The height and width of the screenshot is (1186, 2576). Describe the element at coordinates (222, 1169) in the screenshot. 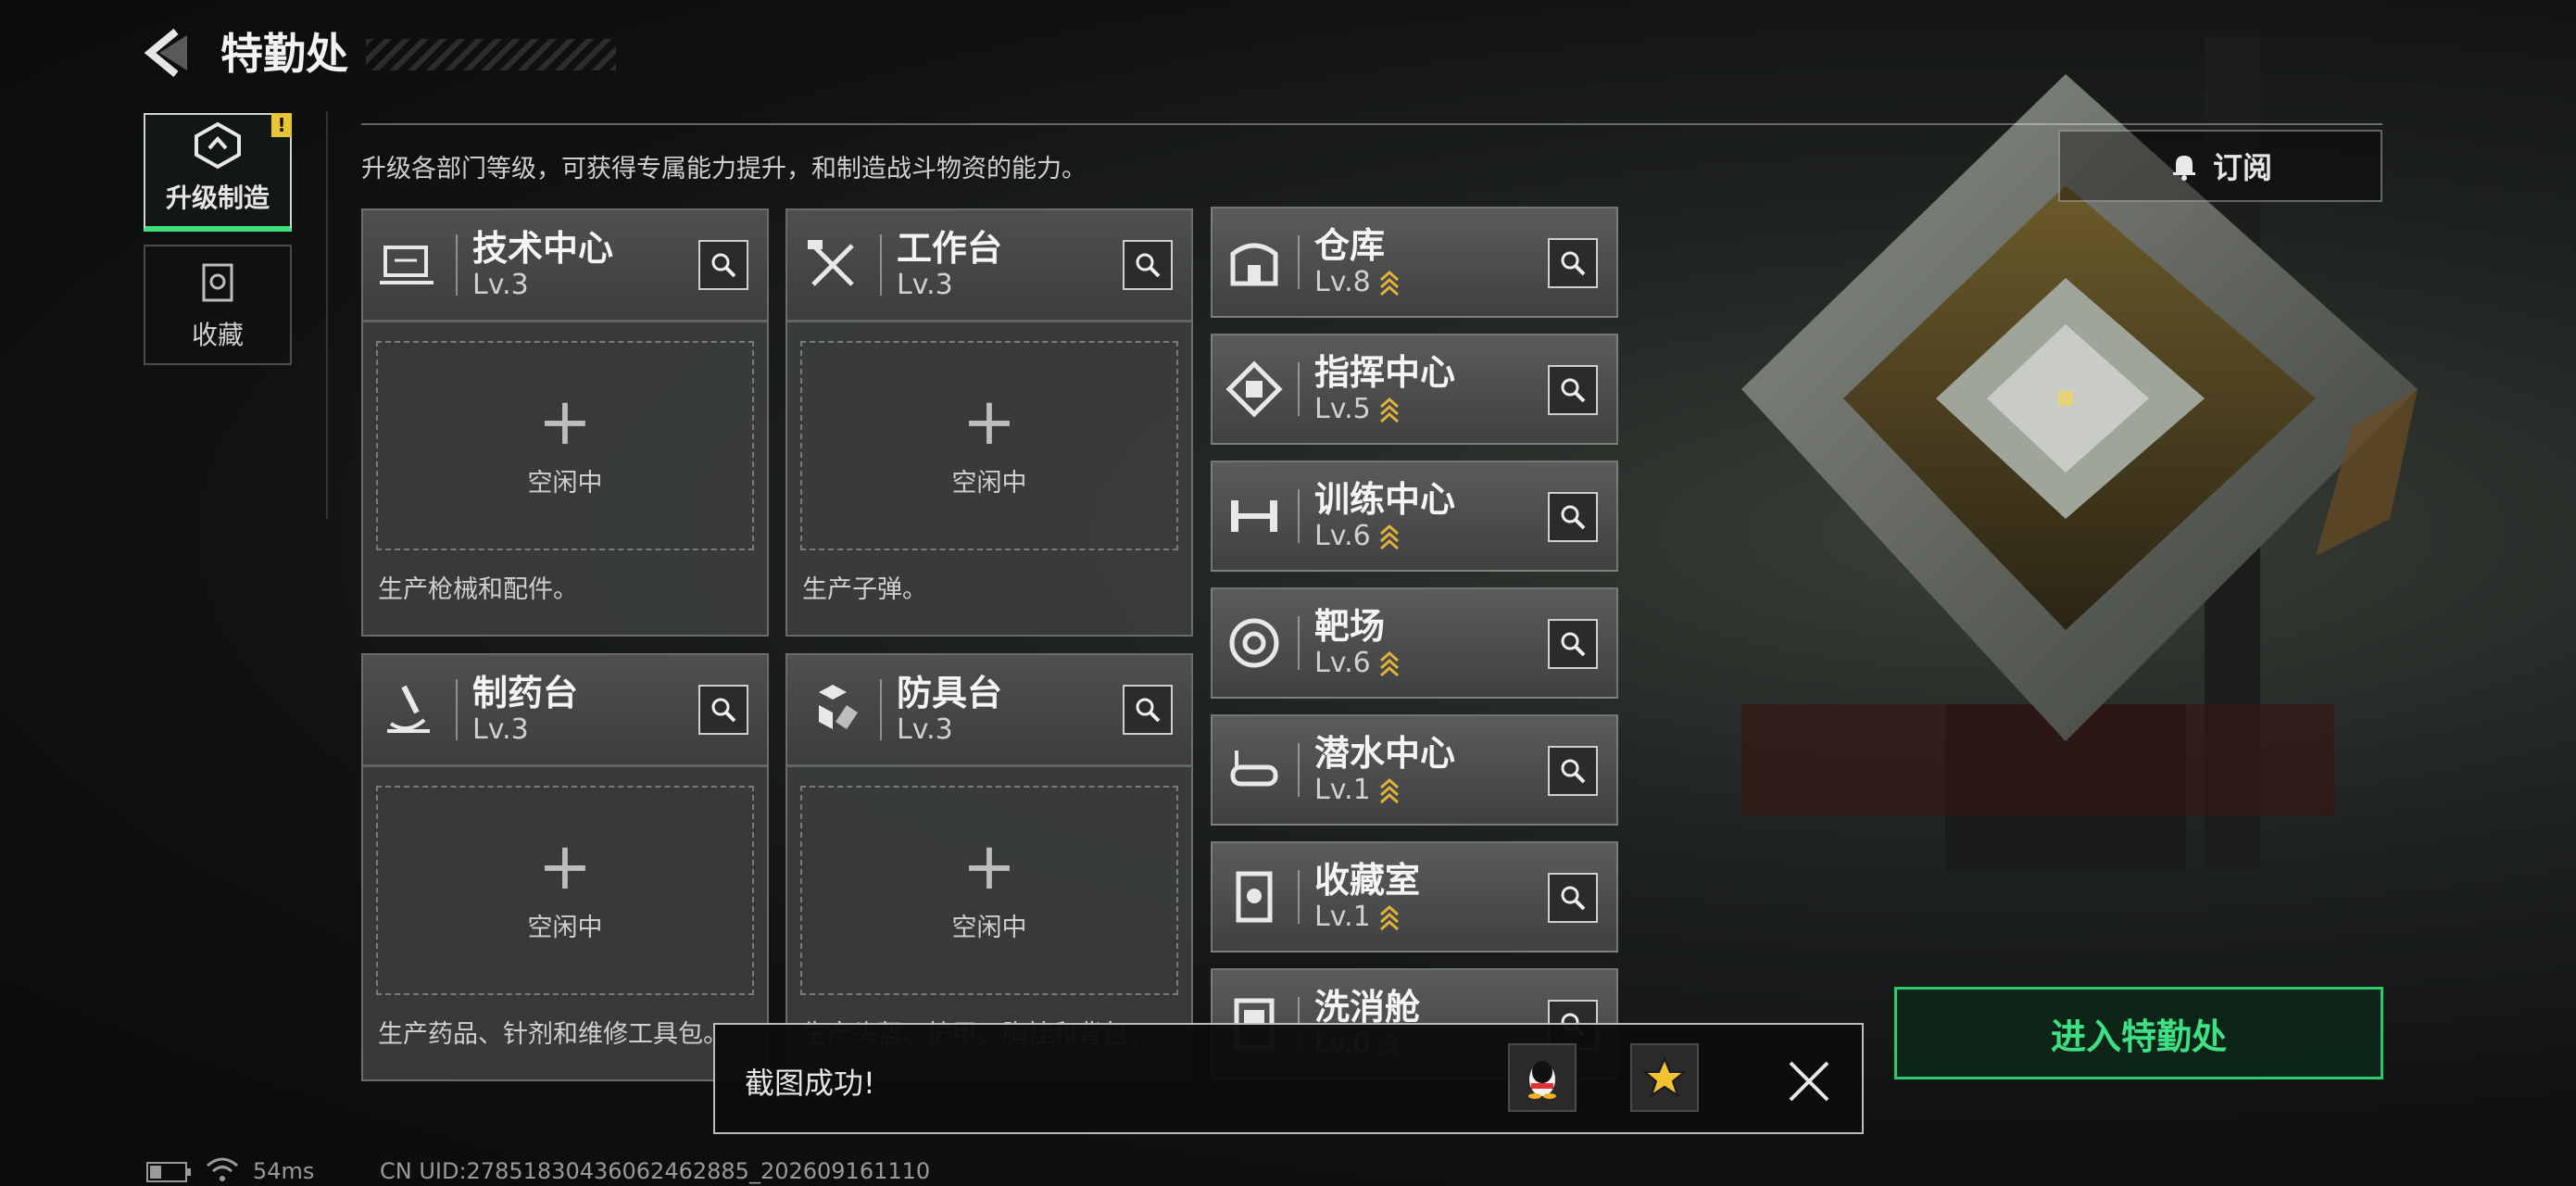

I see `wifi-icon` at that location.